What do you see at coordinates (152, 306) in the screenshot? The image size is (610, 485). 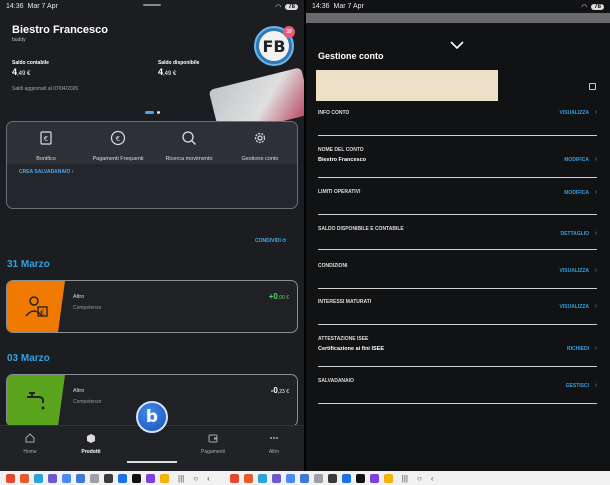 I see `transaction-card: € Altro Competenze +0,00 €` at bounding box center [152, 306].